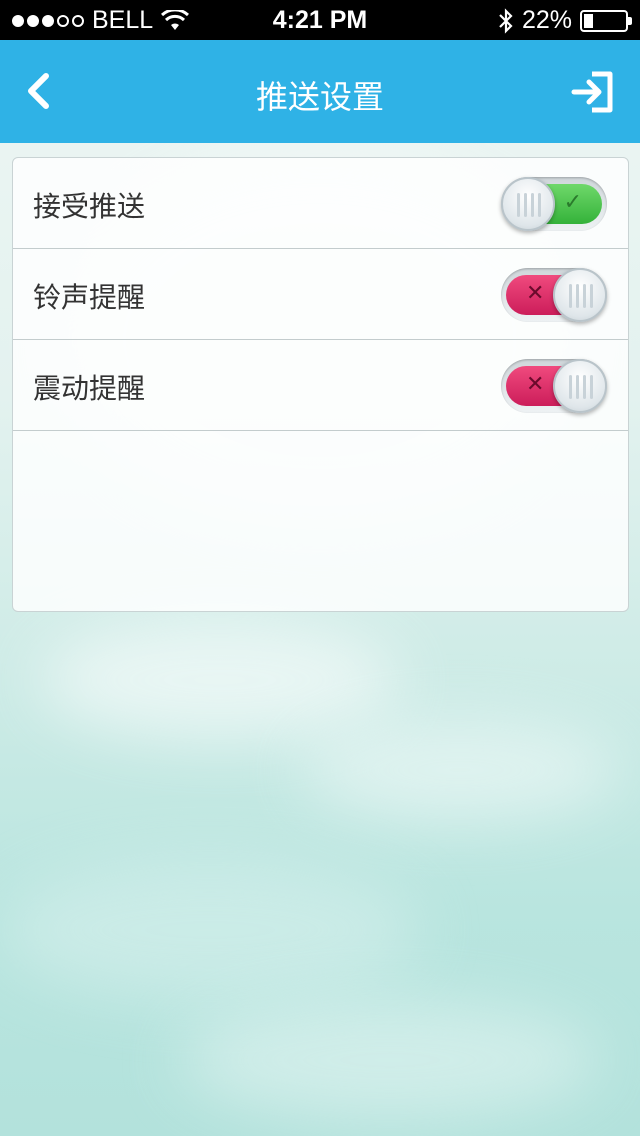  I want to click on toggle-mark-icon: ✓, so click(572, 202).